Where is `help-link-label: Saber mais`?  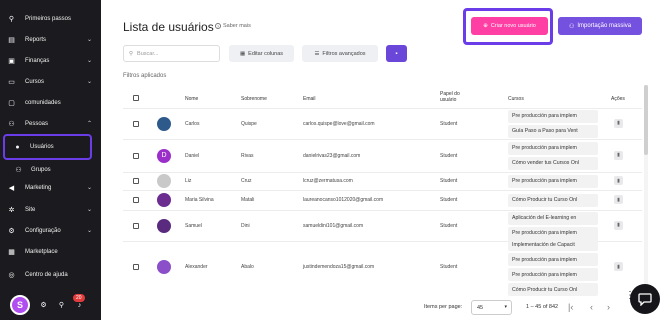 help-link-label: Saber mais is located at coordinates (237, 26).